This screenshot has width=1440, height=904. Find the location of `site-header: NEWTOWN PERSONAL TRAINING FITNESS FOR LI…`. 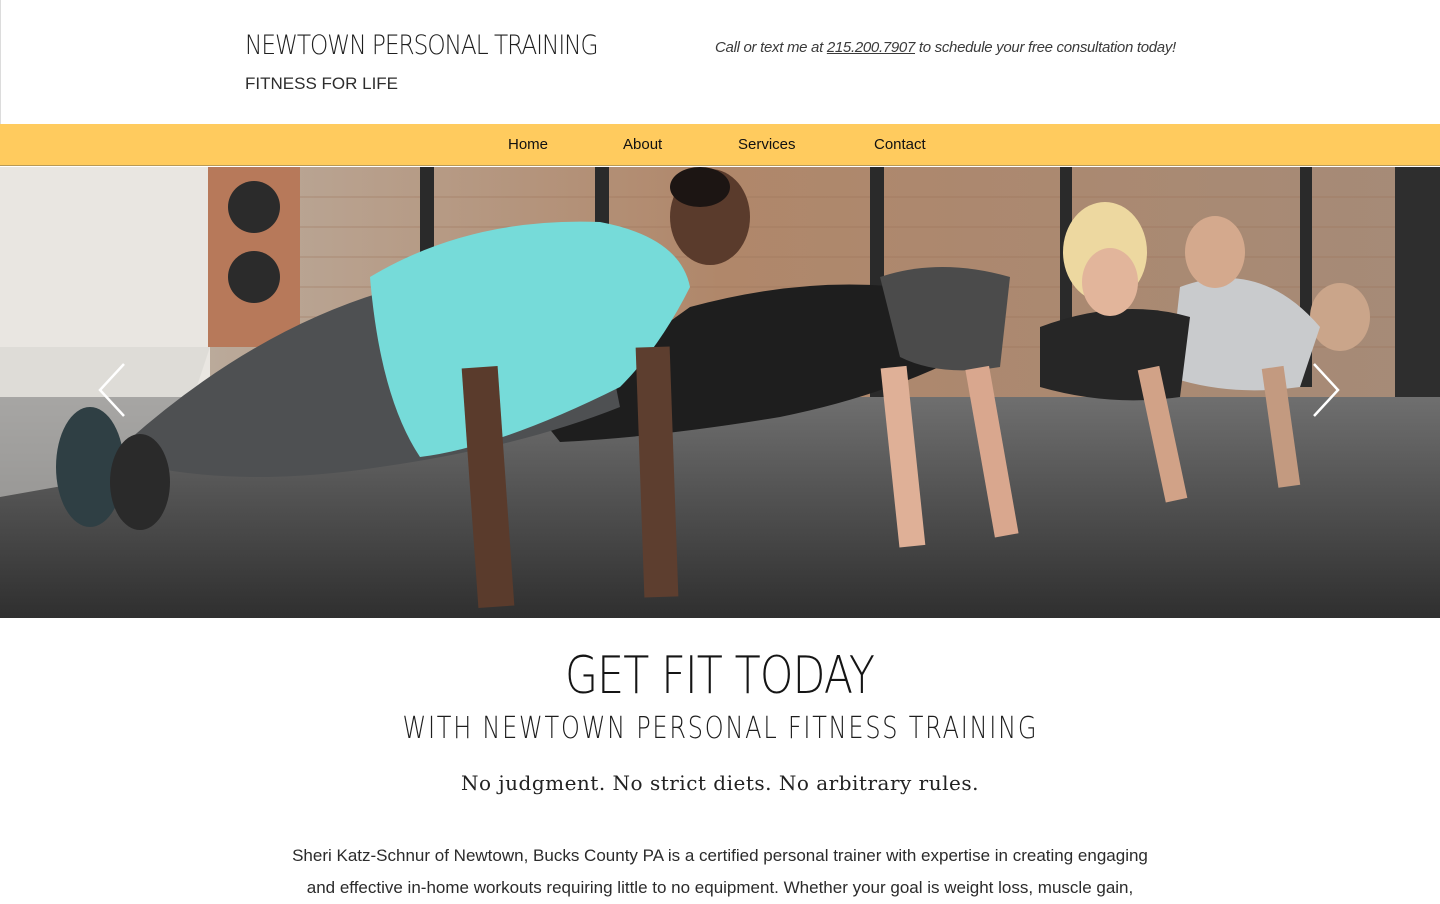

site-header: NEWTOWN PERSONAL TRAINING FITNESS FOR LI… is located at coordinates (720, 62).